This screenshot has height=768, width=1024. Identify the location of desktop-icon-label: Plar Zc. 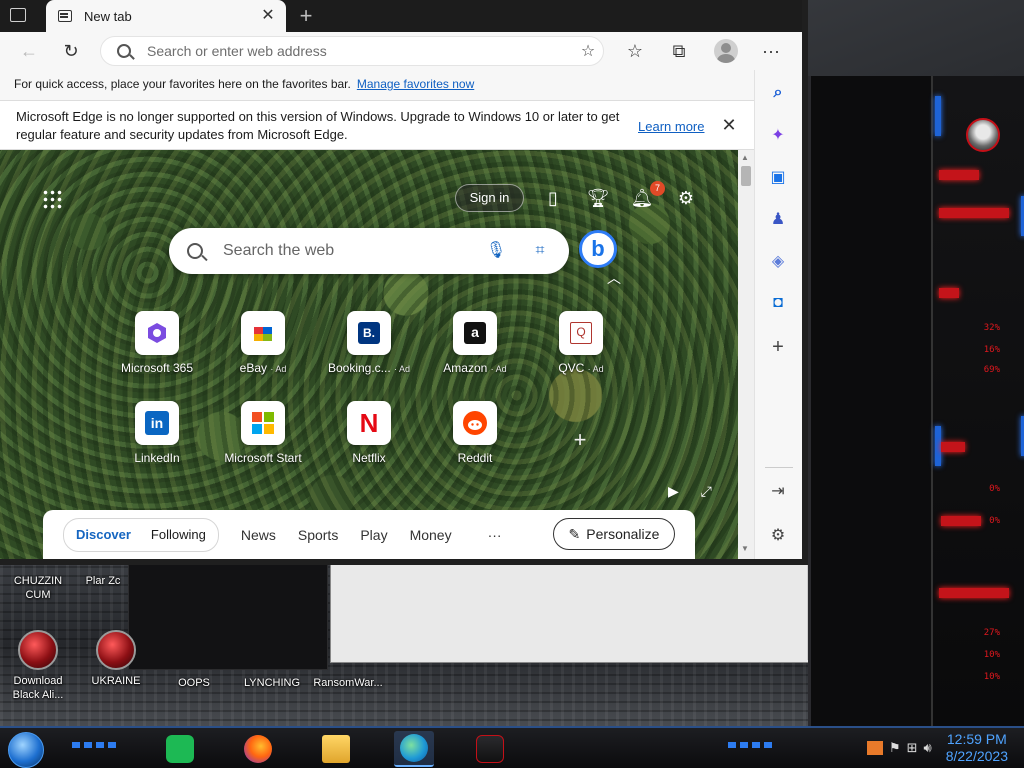
(103, 581).